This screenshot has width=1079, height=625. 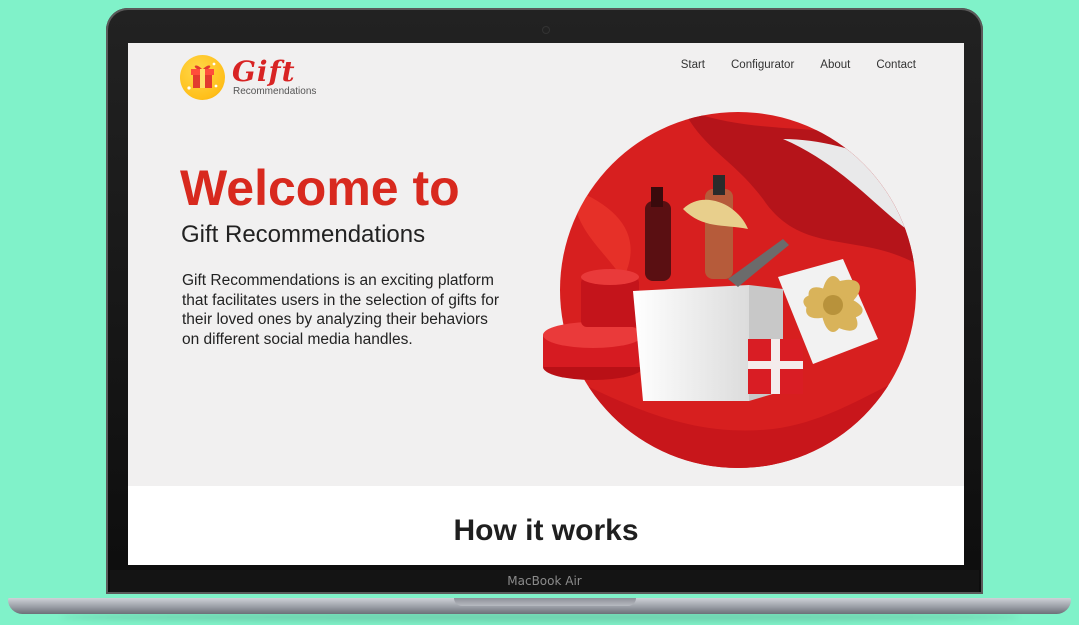 I want to click on logo-text: Gift, so click(x=264, y=71).